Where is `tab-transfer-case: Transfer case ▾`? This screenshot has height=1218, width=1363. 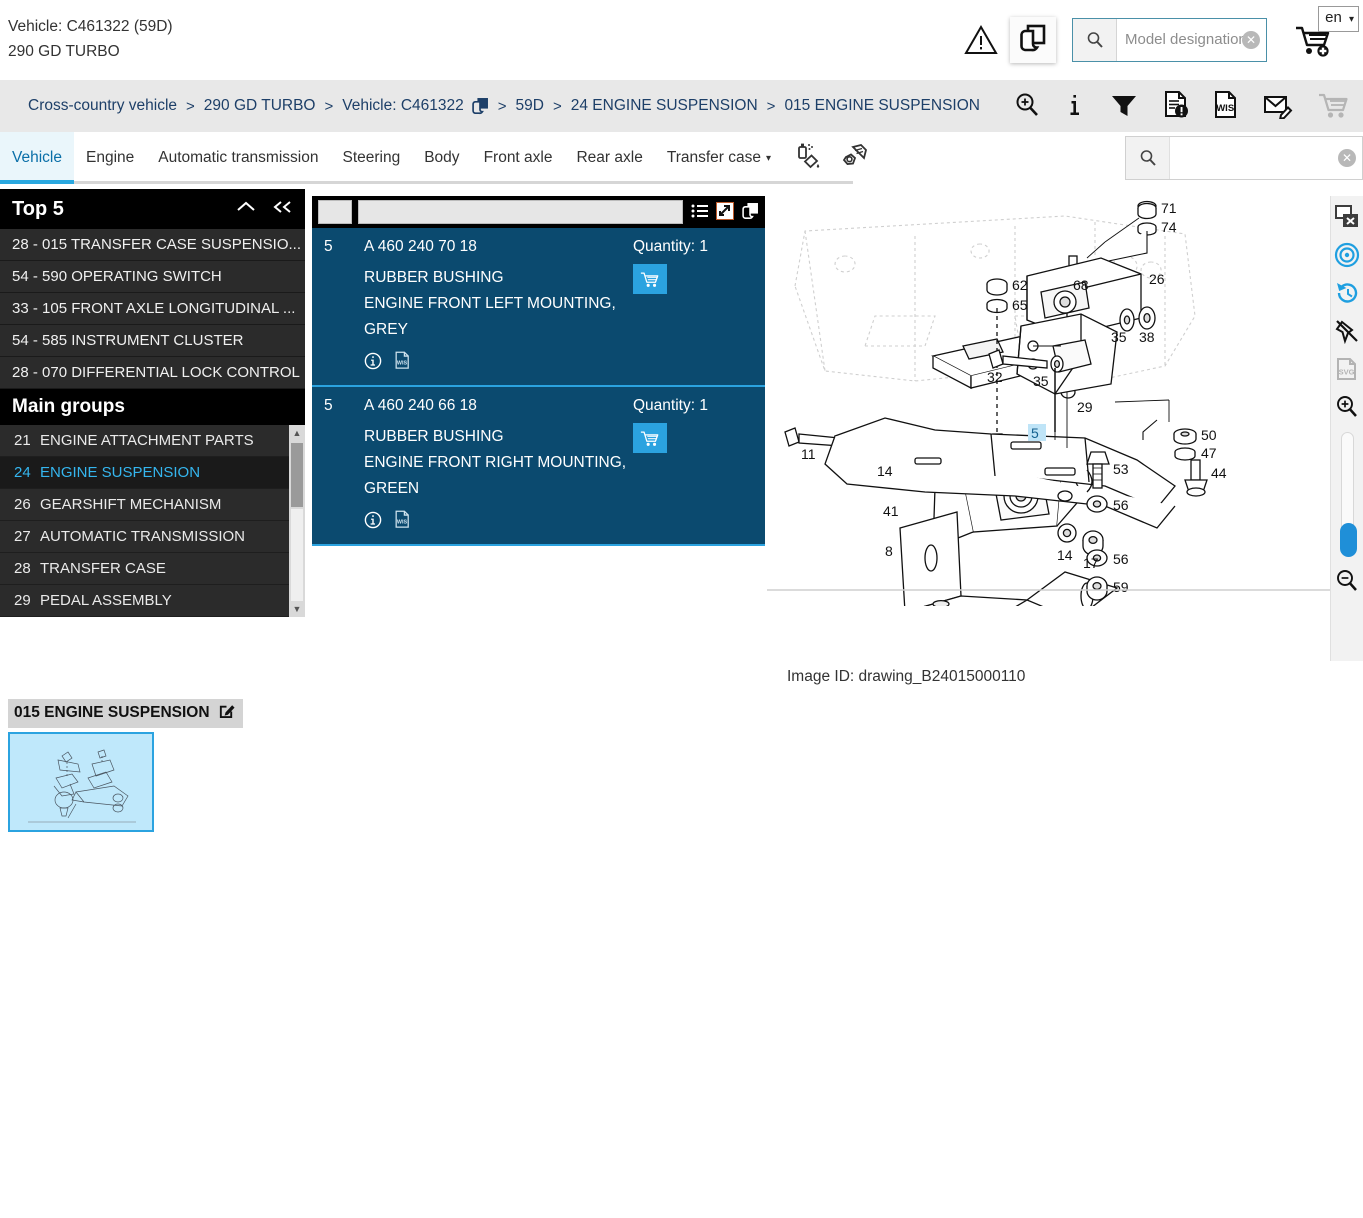 tab-transfer-case: Transfer case ▾ is located at coordinates (719, 158).